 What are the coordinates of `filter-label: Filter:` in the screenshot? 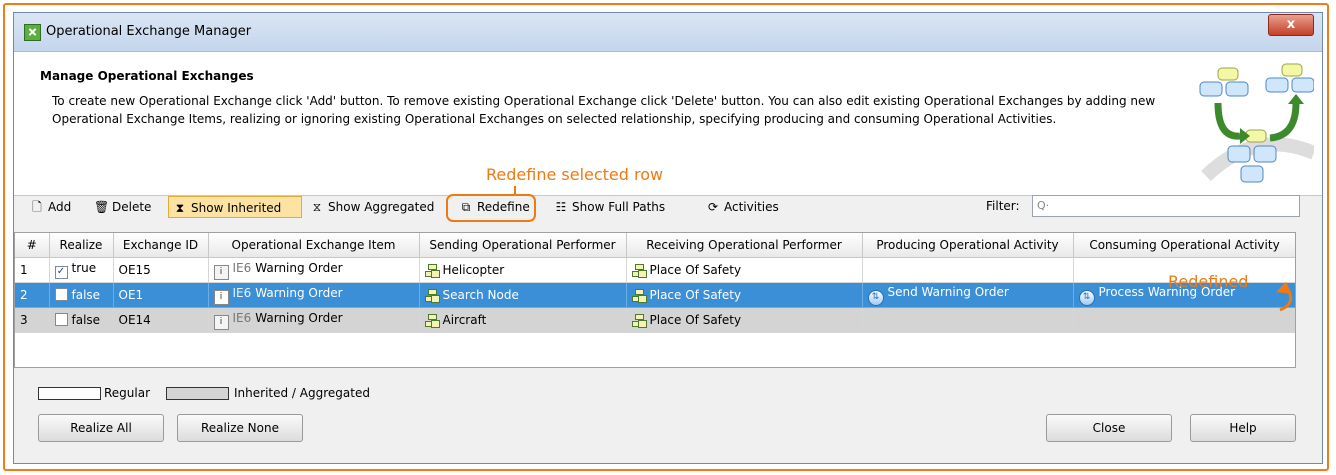 It's located at (1003, 206).